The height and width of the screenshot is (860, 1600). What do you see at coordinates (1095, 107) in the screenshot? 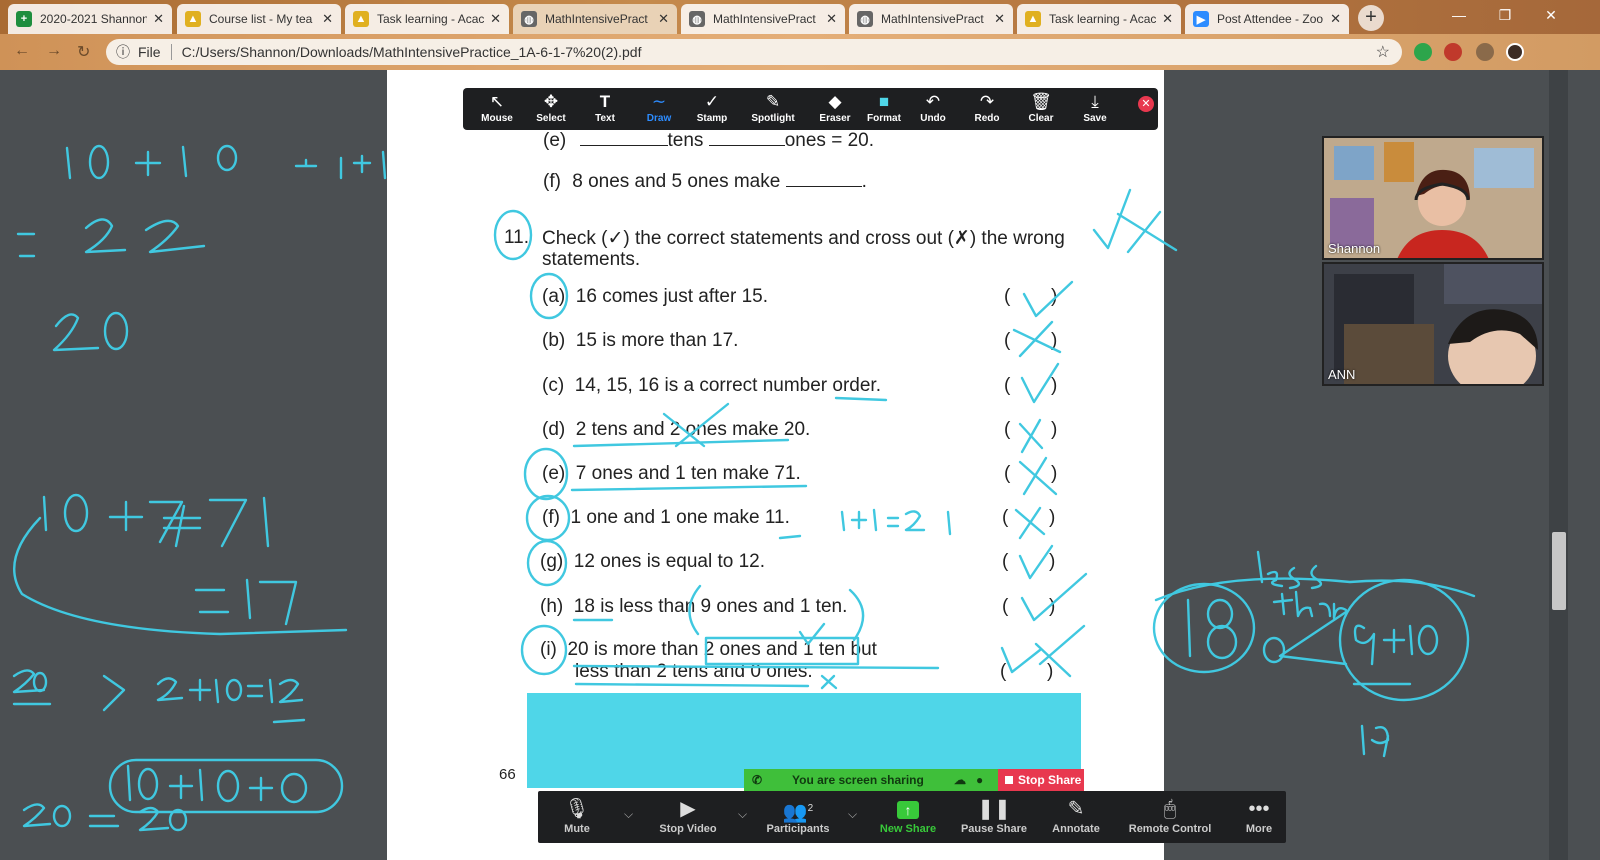
I see `save-button: ⤓ Save` at bounding box center [1095, 107].